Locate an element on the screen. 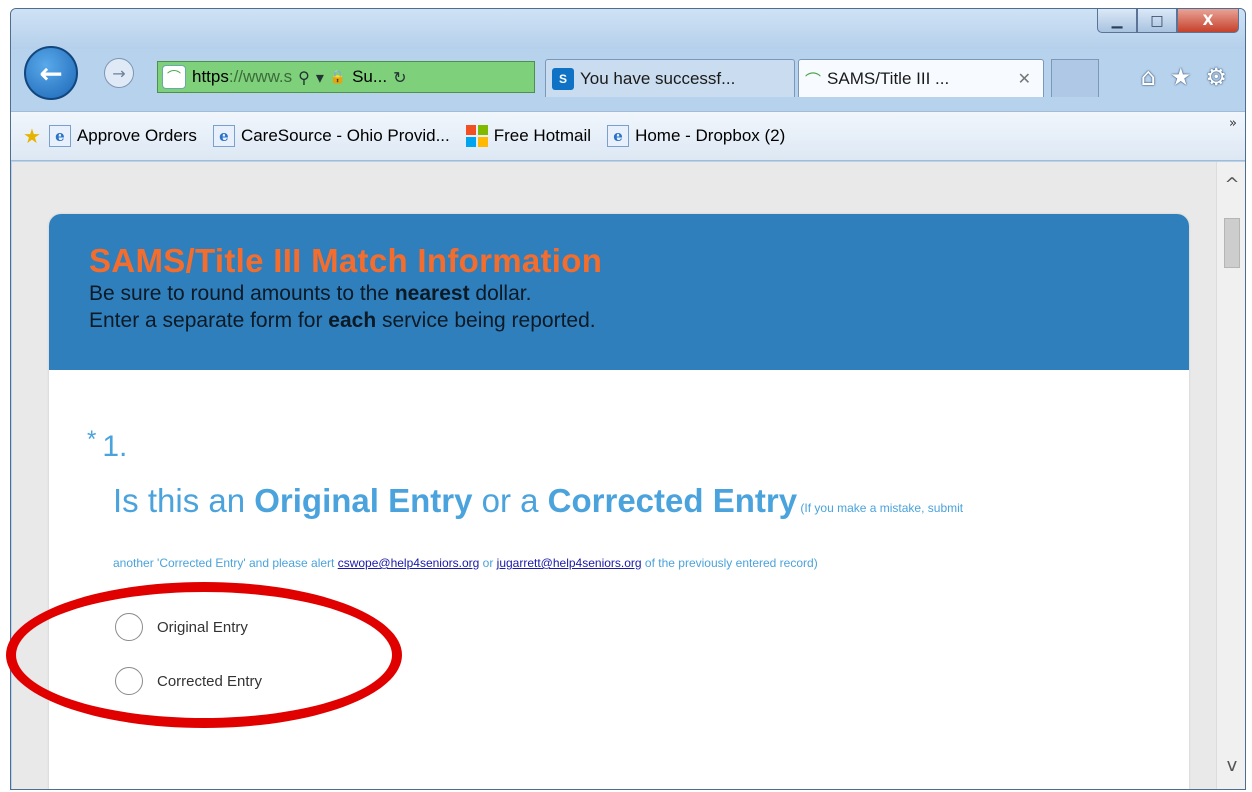 This screenshot has height=792, width=1252. close-tab-icon: ✕ is located at coordinates (1024, 78).